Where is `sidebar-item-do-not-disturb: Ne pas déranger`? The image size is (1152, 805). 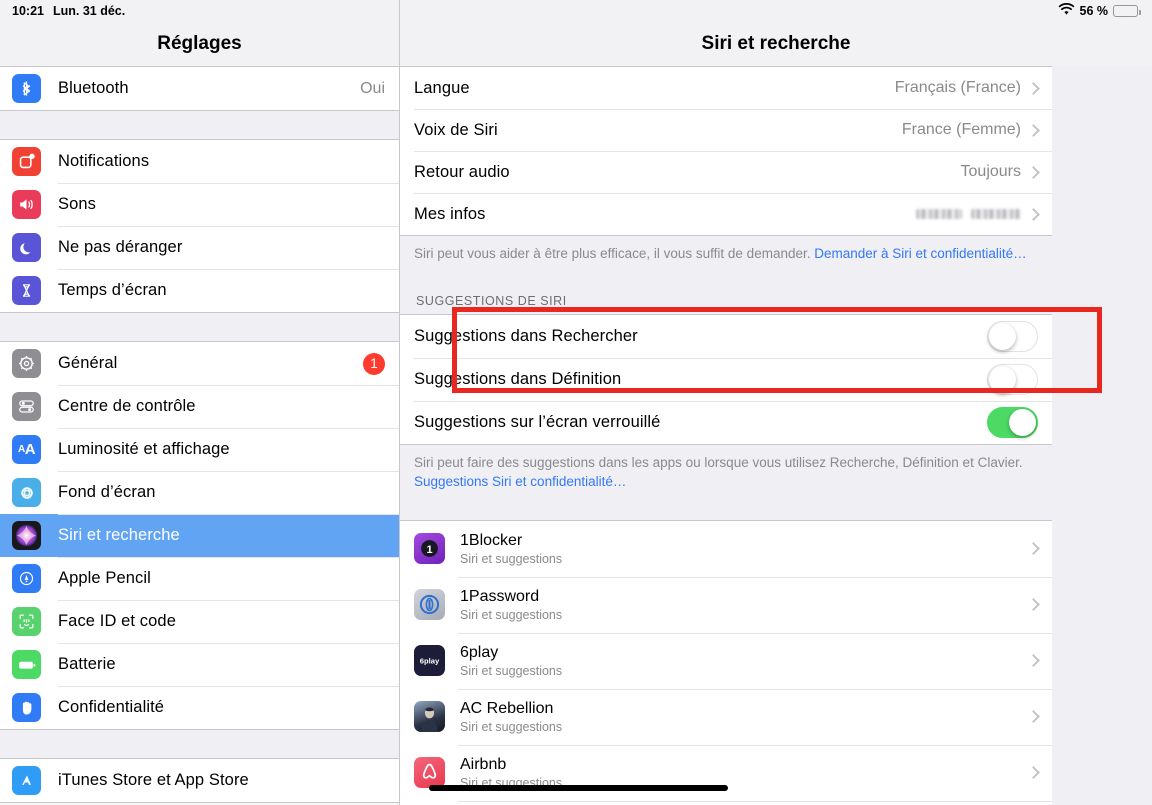
sidebar-item-do-not-disturb: Ne pas déranger is located at coordinates (199, 247).